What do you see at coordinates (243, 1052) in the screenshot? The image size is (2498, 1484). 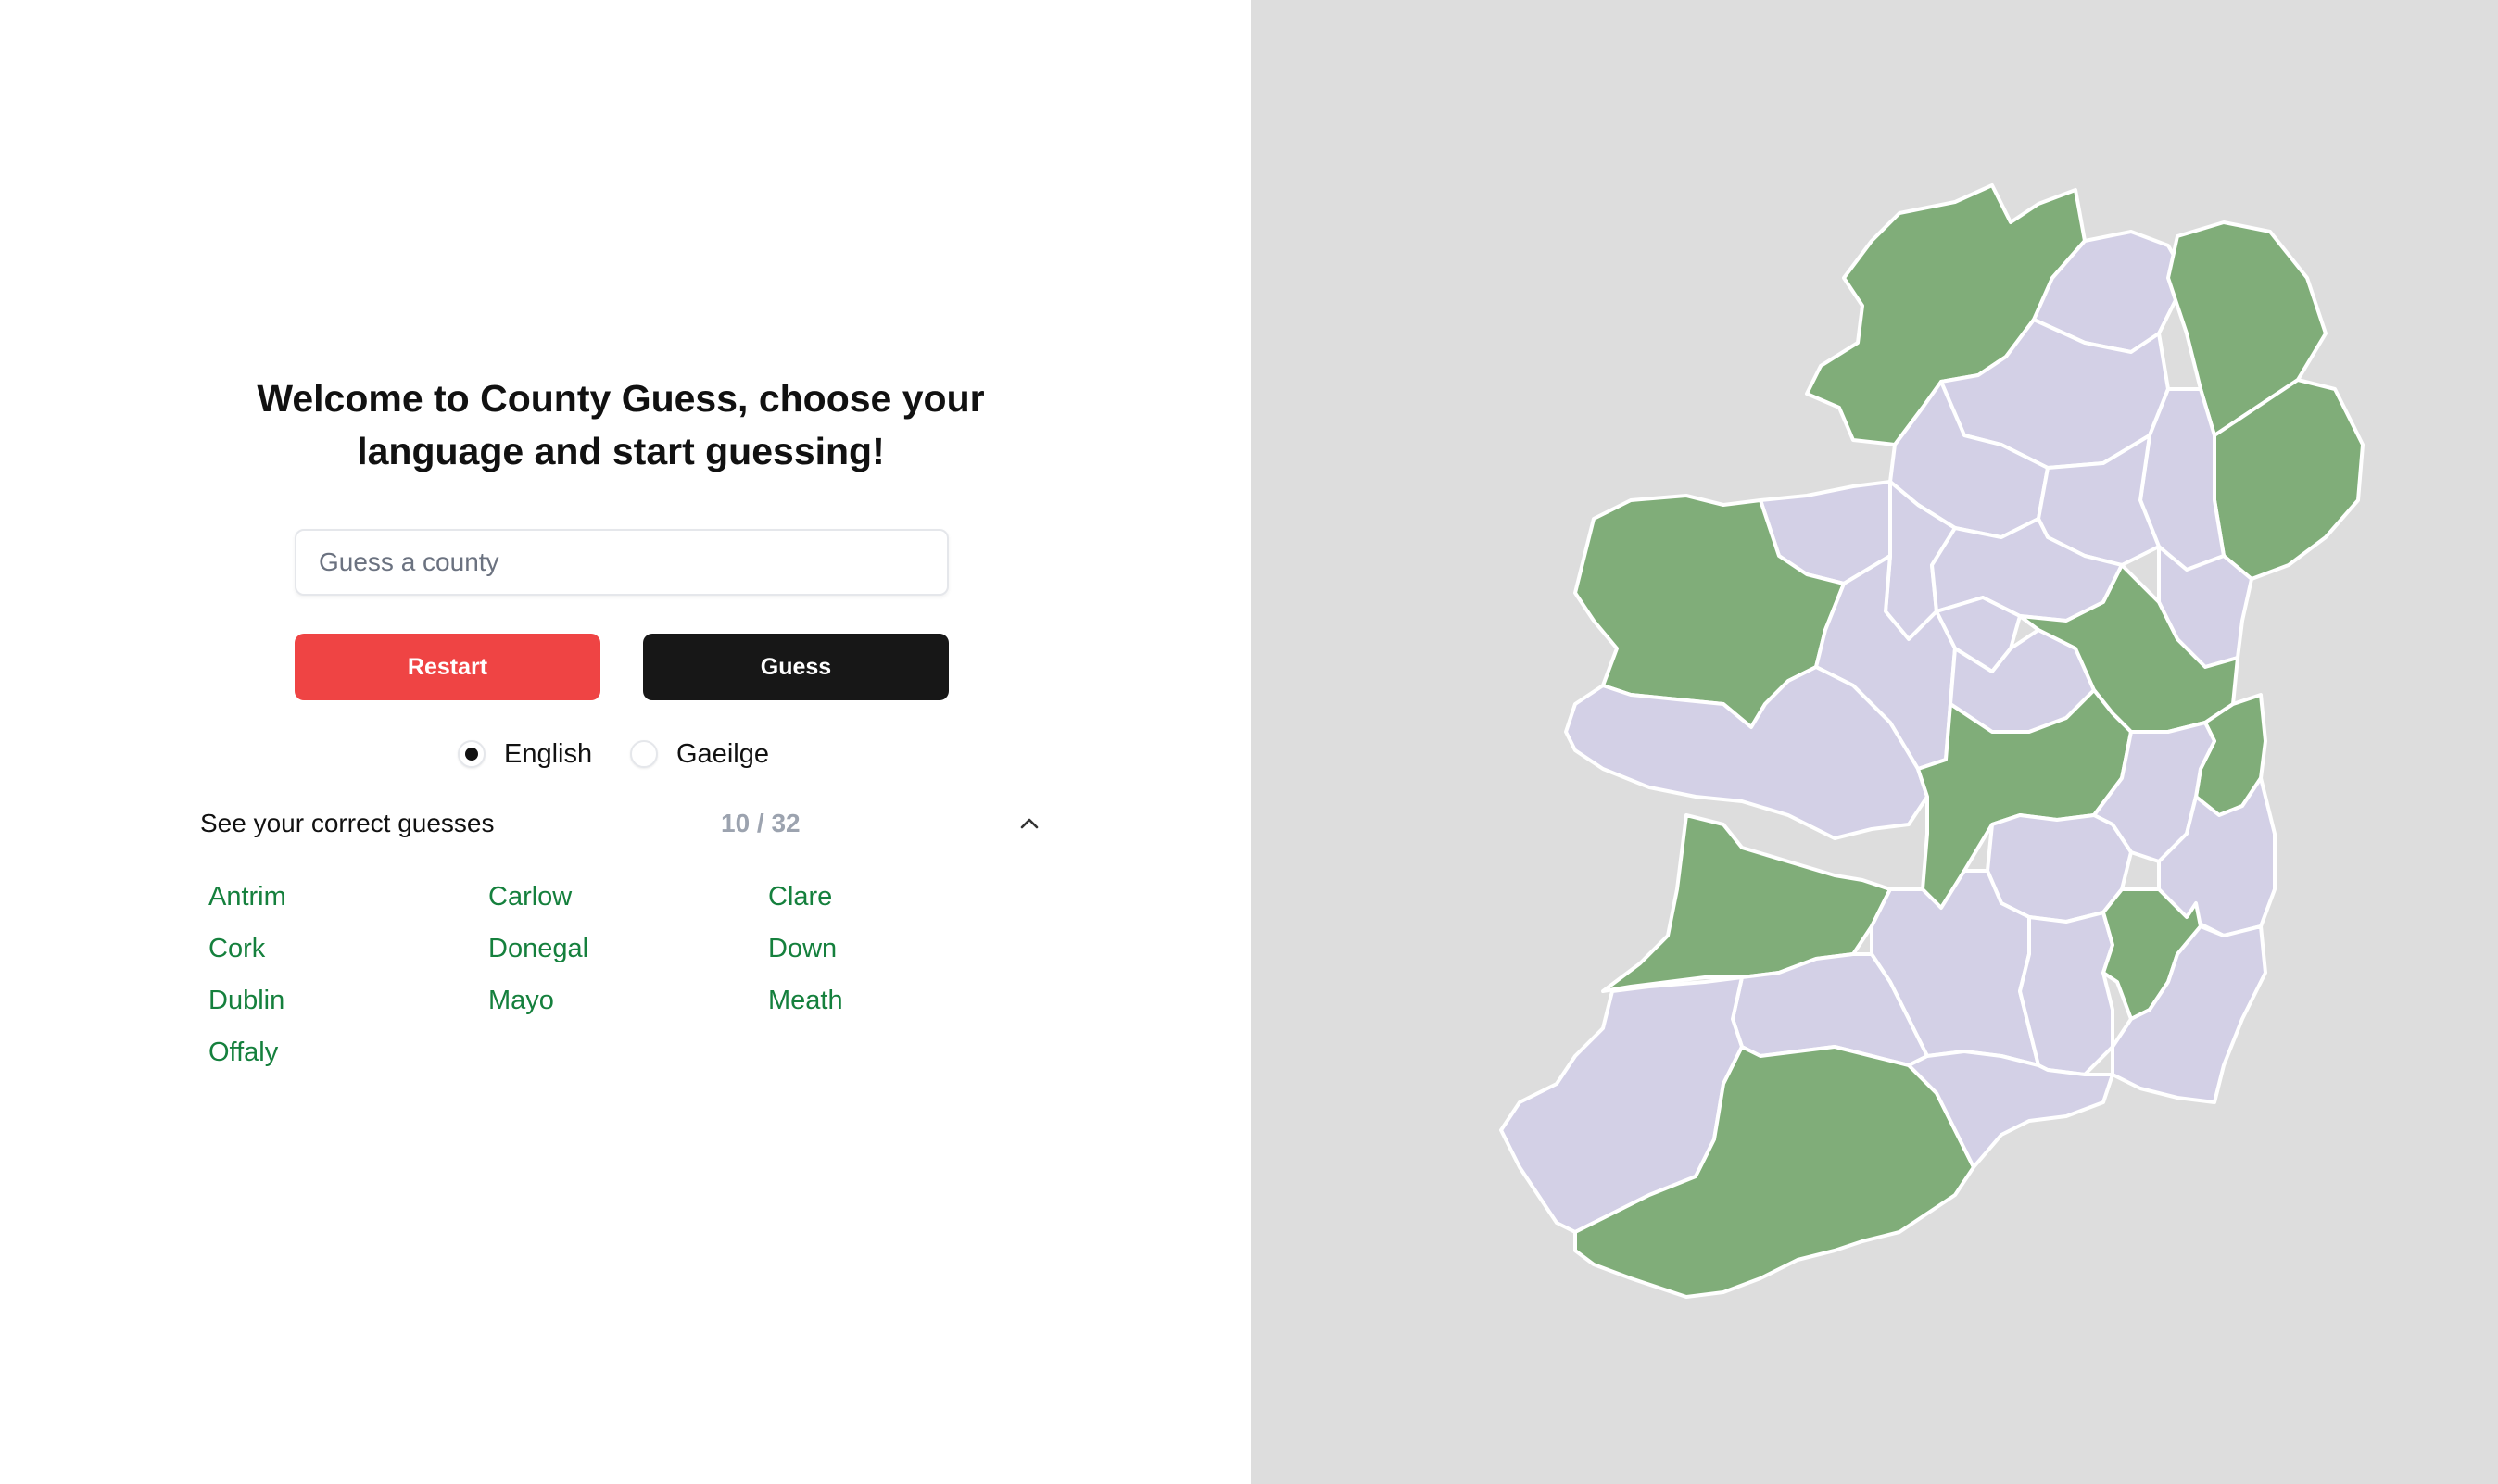 I see `list-item: Offaly` at bounding box center [243, 1052].